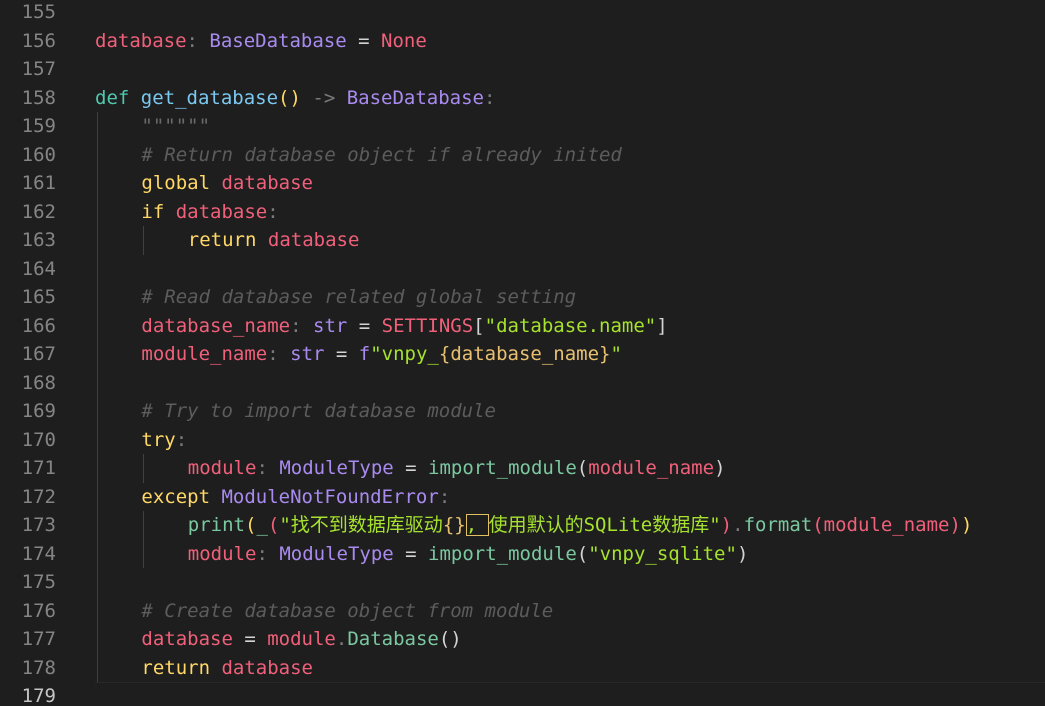 This screenshot has width=1045, height=706. I want to click on code-token: BaseDatabase, so click(415, 97).